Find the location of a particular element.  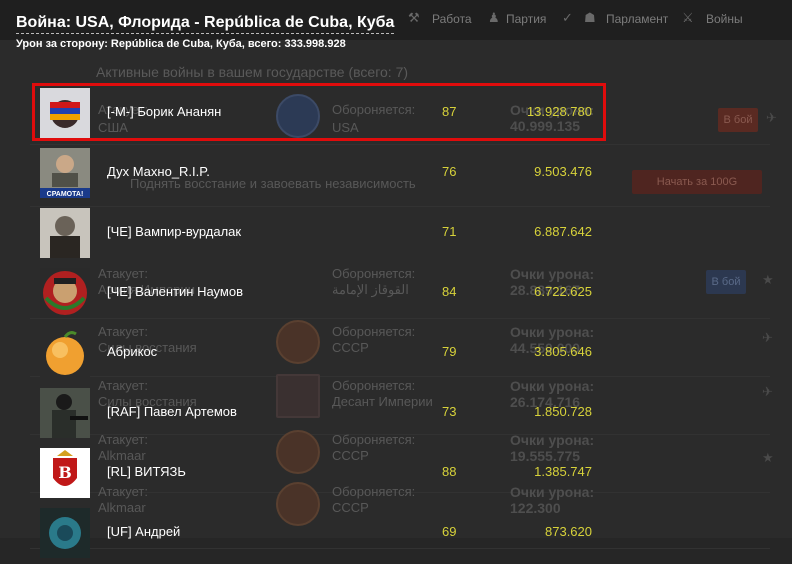

player-level: 84 is located at coordinates (449, 291).